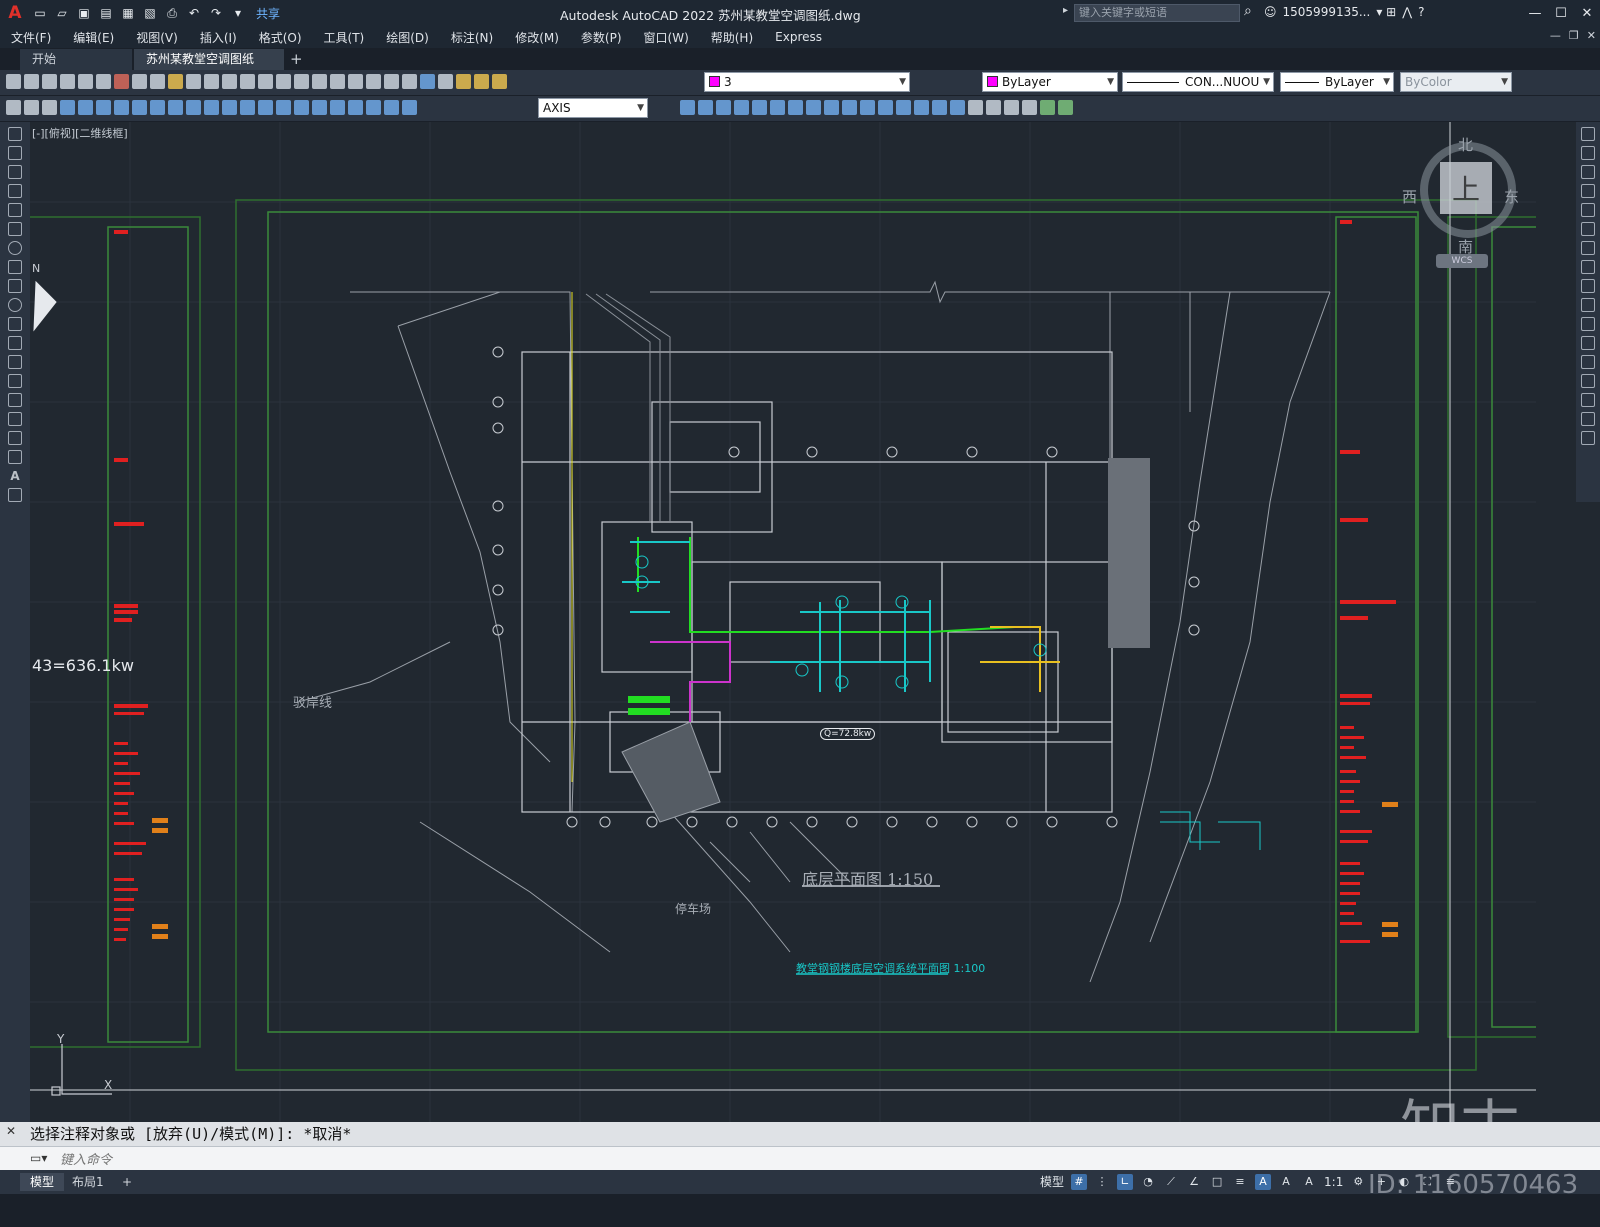 This screenshot has width=1600, height=1227. Describe the element at coordinates (15, 305) in the screenshot. I see `ellipse-icon` at that location.